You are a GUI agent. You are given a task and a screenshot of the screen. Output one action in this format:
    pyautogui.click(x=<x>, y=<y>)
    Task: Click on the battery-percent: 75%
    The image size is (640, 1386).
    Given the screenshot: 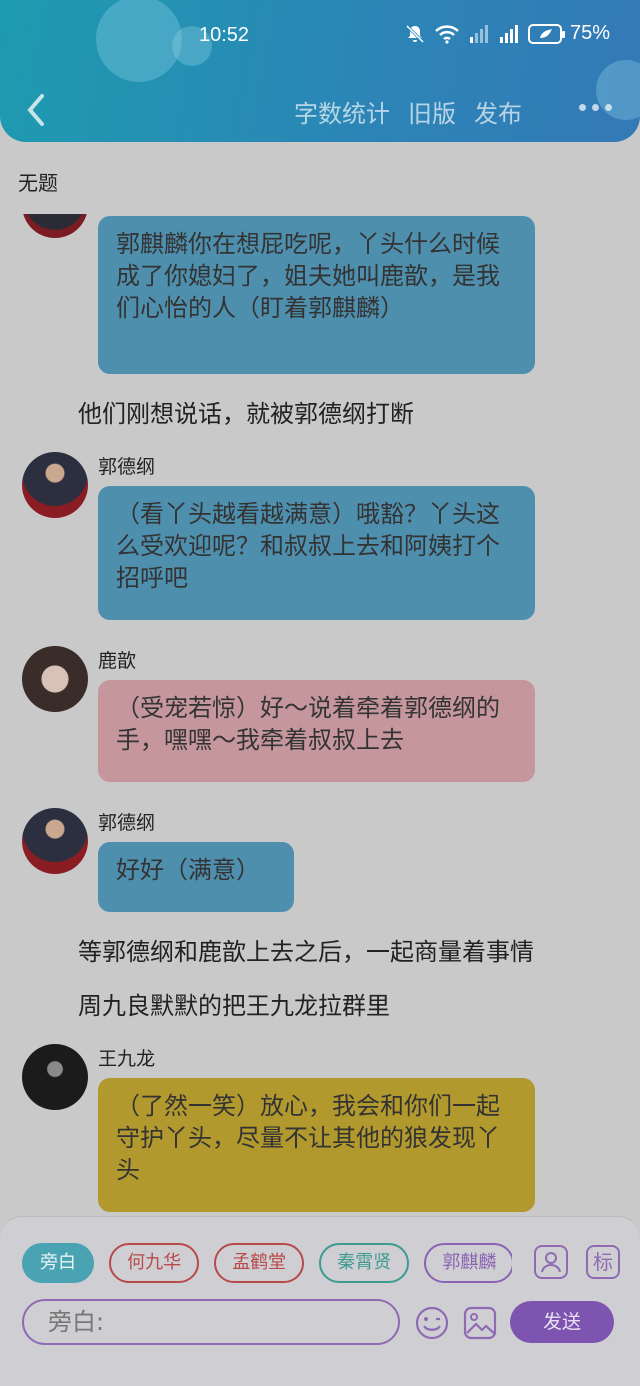 What is the action you would take?
    pyautogui.click(x=589, y=33)
    